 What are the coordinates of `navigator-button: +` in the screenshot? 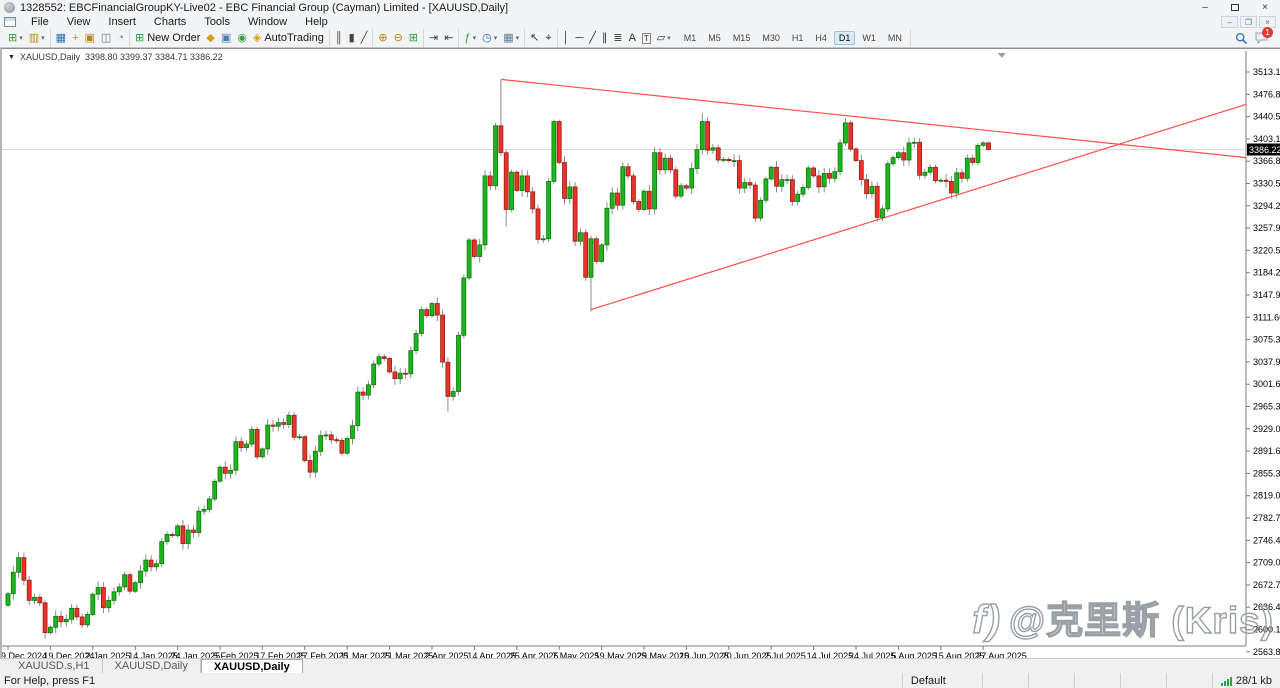 It's located at (75, 38).